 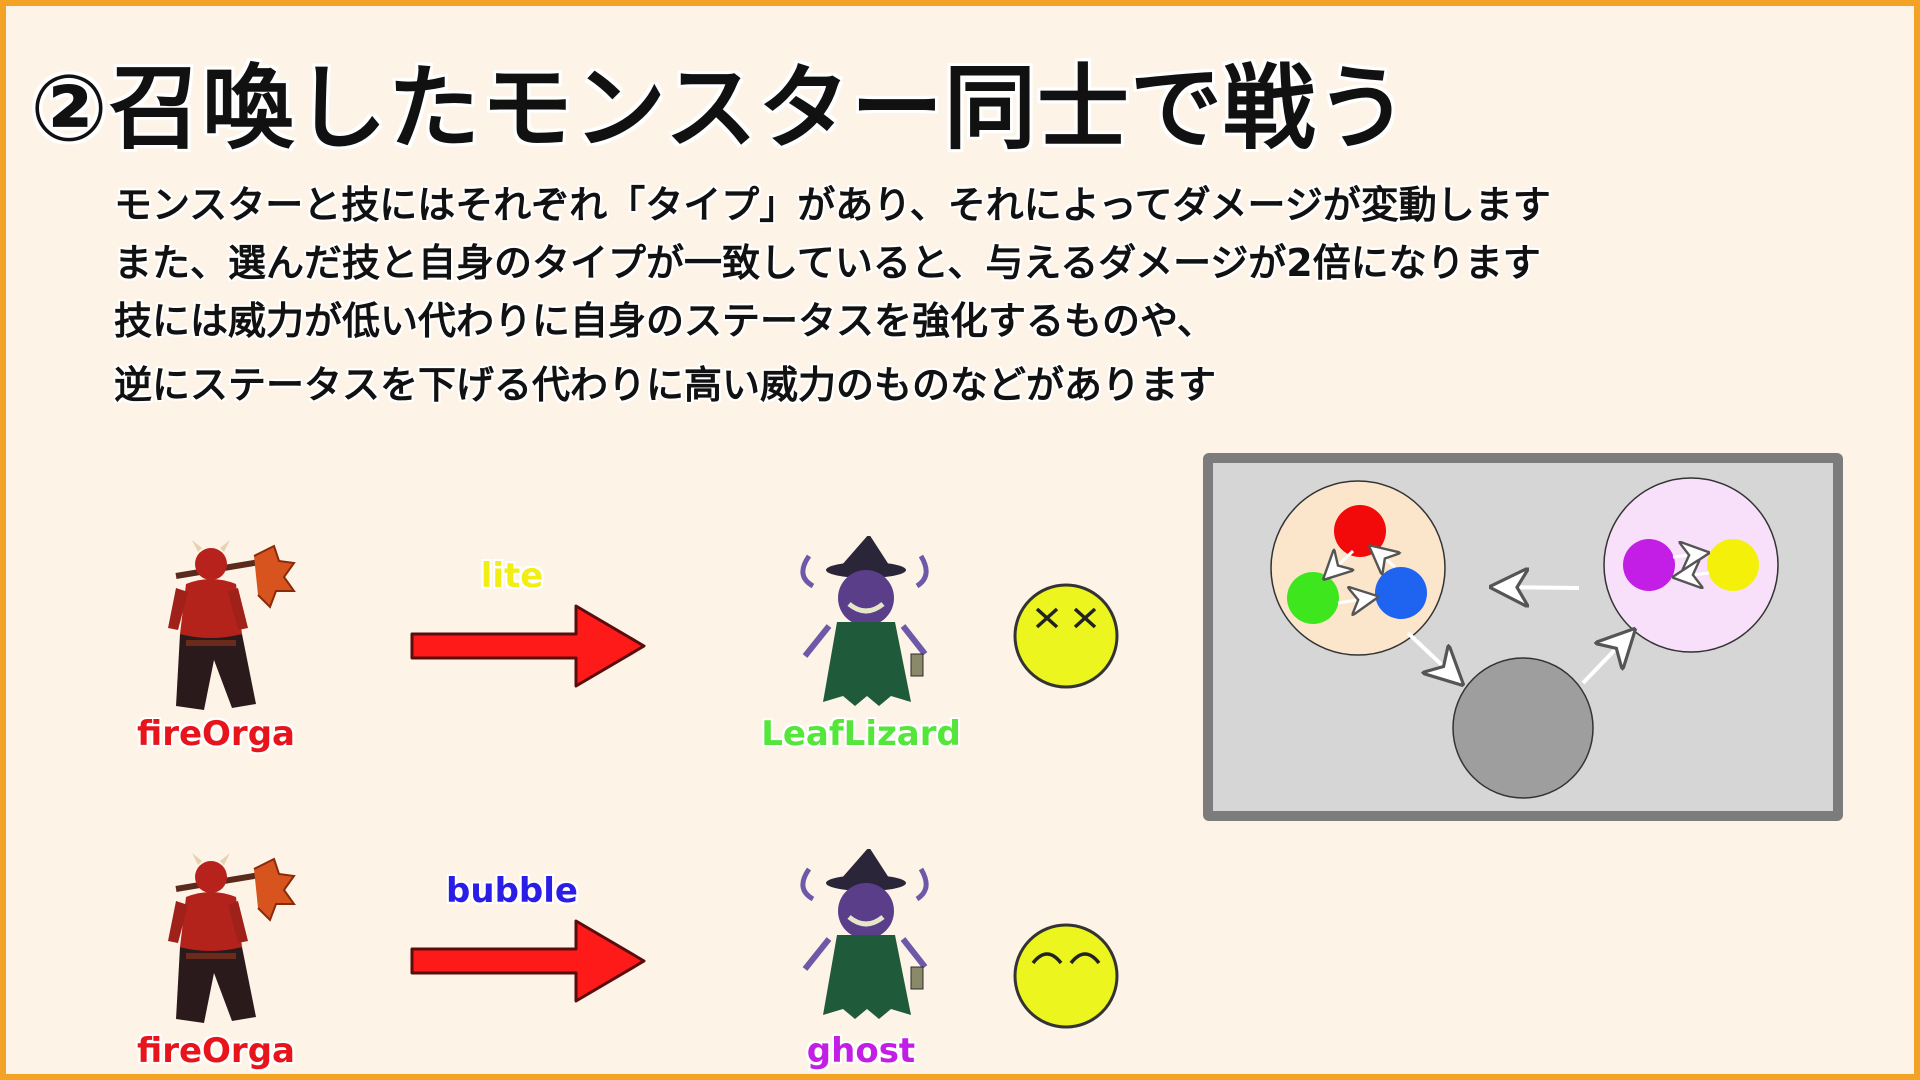 I want to click on description-line: モンスターと技にはそれぞれ「タイプ」があり、それによってダメージが変動します, so click(x=832, y=205).